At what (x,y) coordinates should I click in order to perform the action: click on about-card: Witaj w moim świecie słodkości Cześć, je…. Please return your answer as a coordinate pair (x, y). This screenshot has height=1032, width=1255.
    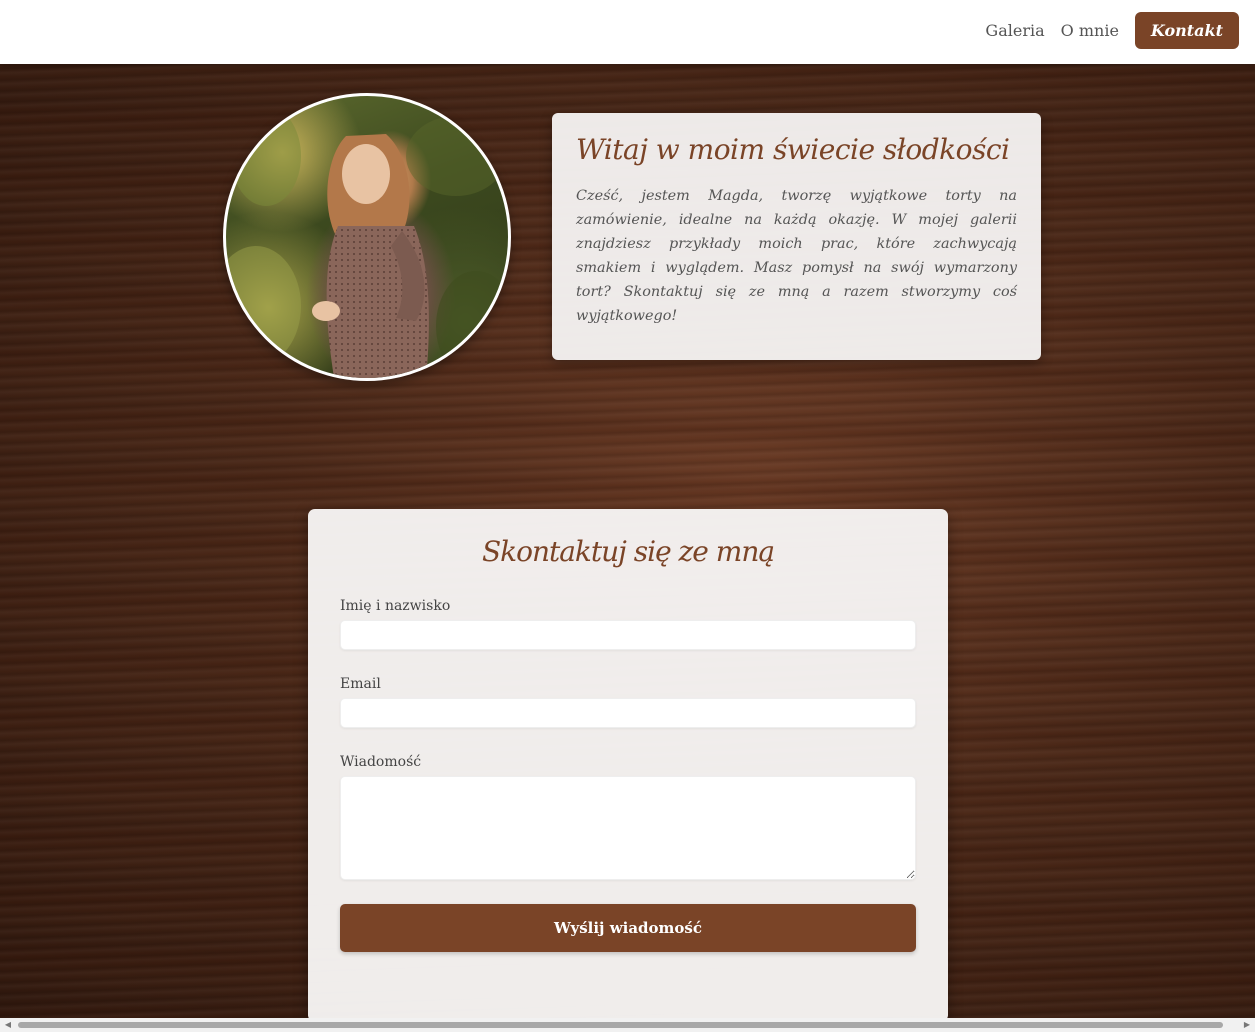
    Looking at the image, I should click on (796, 236).